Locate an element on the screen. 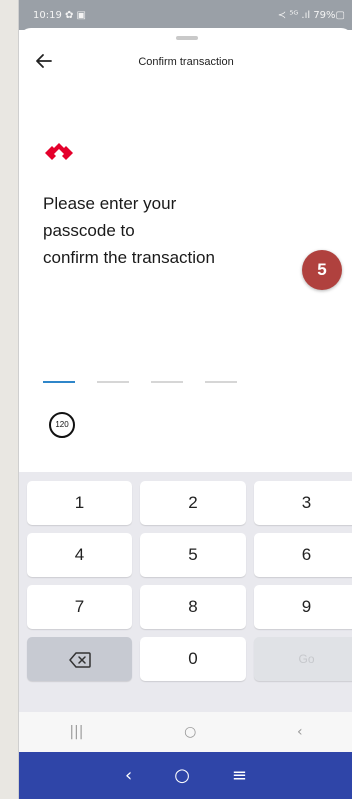 This screenshot has height=799, width=352. step-badge: 5 is located at coordinates (322, 270).